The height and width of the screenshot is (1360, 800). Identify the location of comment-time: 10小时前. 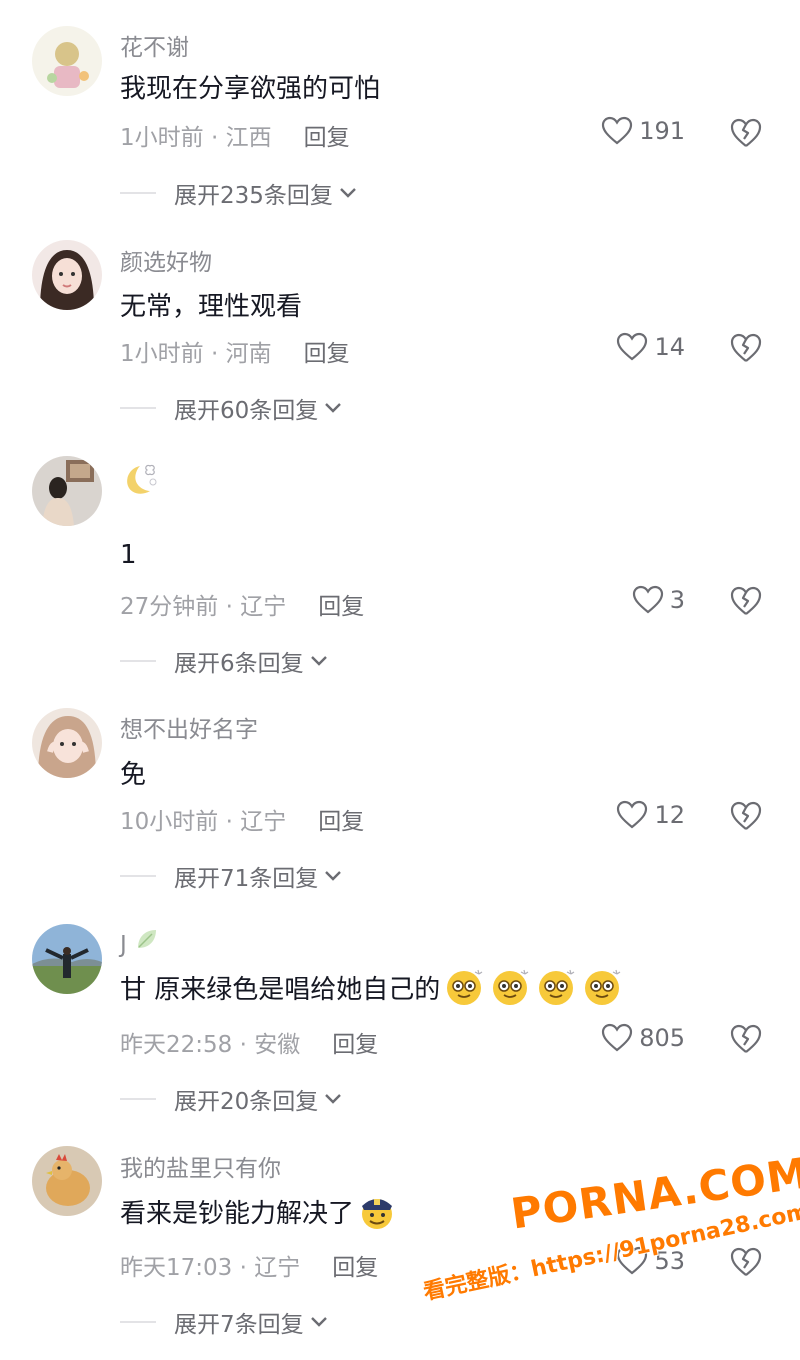
(169, 822).